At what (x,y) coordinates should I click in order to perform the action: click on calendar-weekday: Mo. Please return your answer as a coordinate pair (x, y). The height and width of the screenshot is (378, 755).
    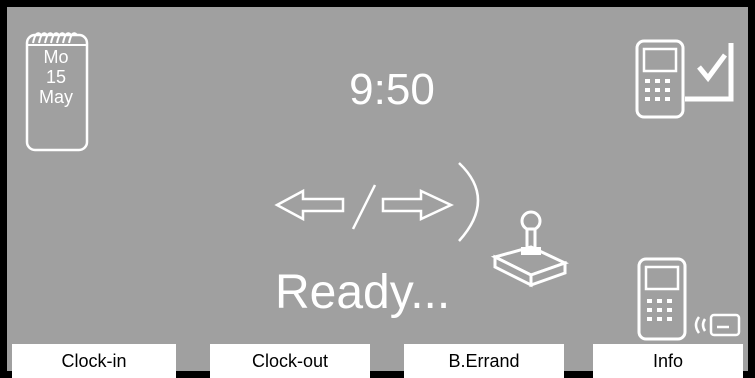
    Looking at the image, I should click on (56, 57).